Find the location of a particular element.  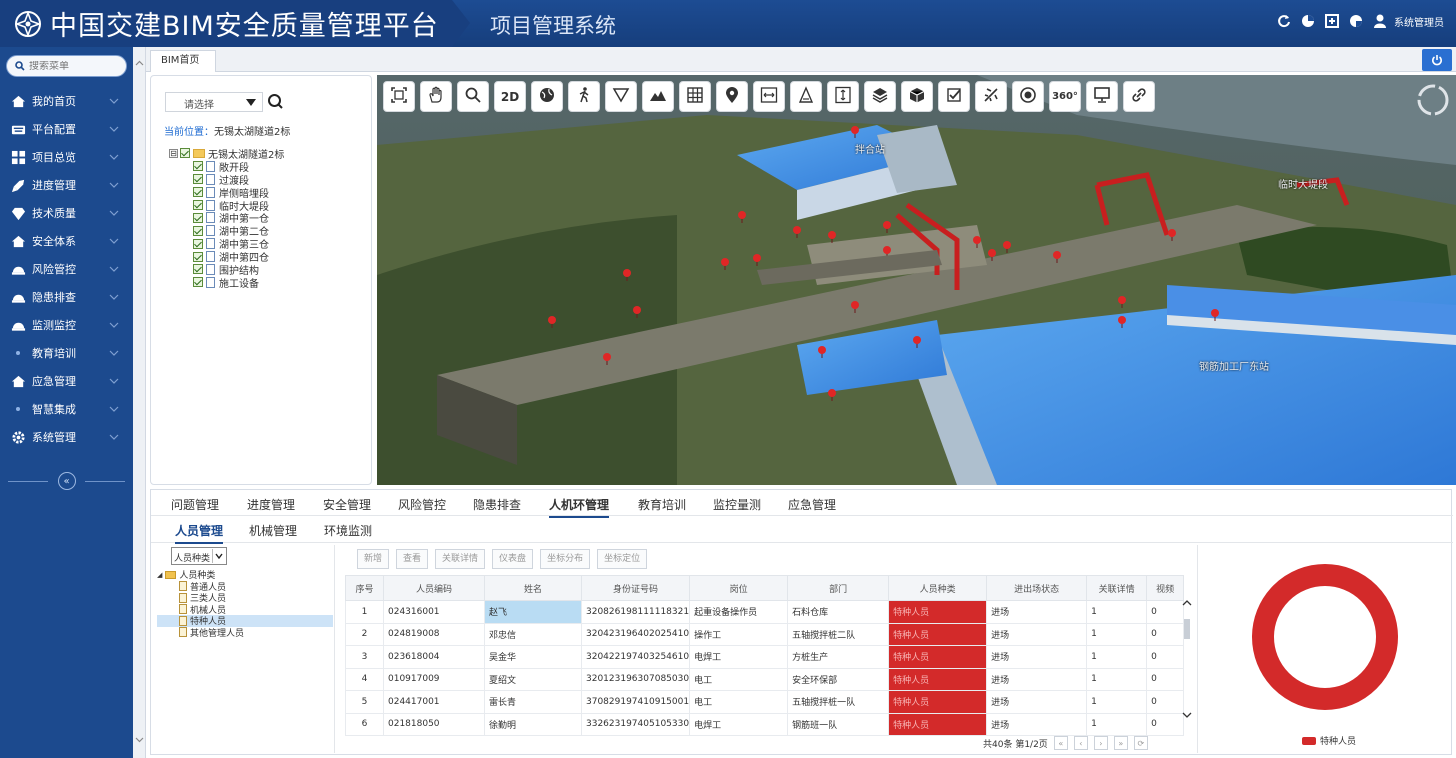

sub-tab-0: 人员管理 is located at coordinates (199, 533).